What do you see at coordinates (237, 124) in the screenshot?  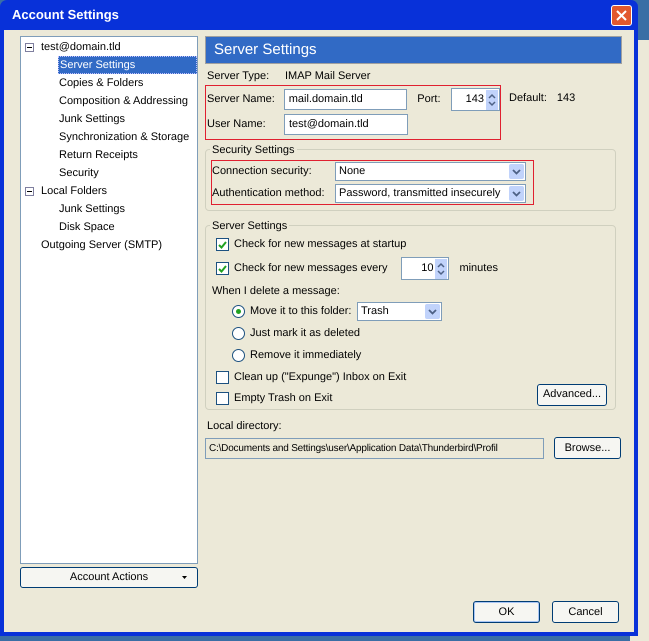 I see `field-label: User Name:` at bounding box center [237, 124].